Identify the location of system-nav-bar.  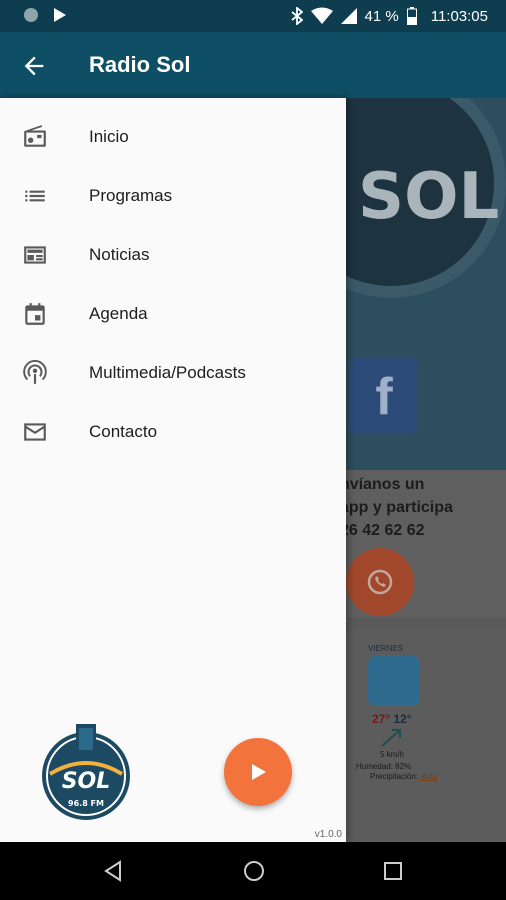
(253, 871).